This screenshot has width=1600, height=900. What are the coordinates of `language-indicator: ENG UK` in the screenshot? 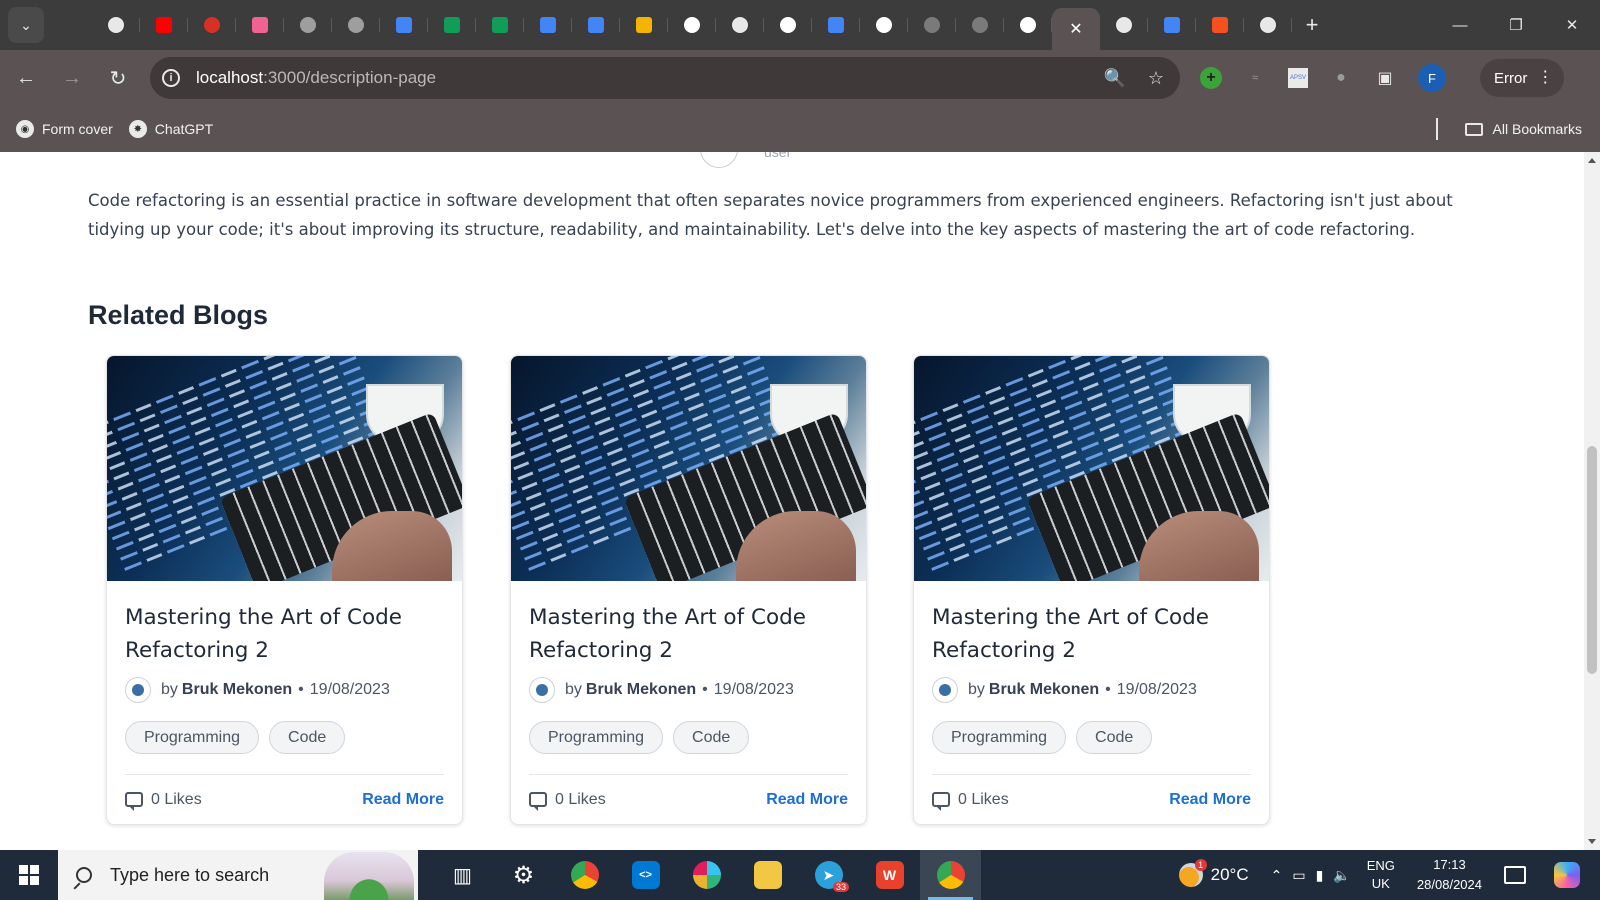 It's located at (1381, 875).